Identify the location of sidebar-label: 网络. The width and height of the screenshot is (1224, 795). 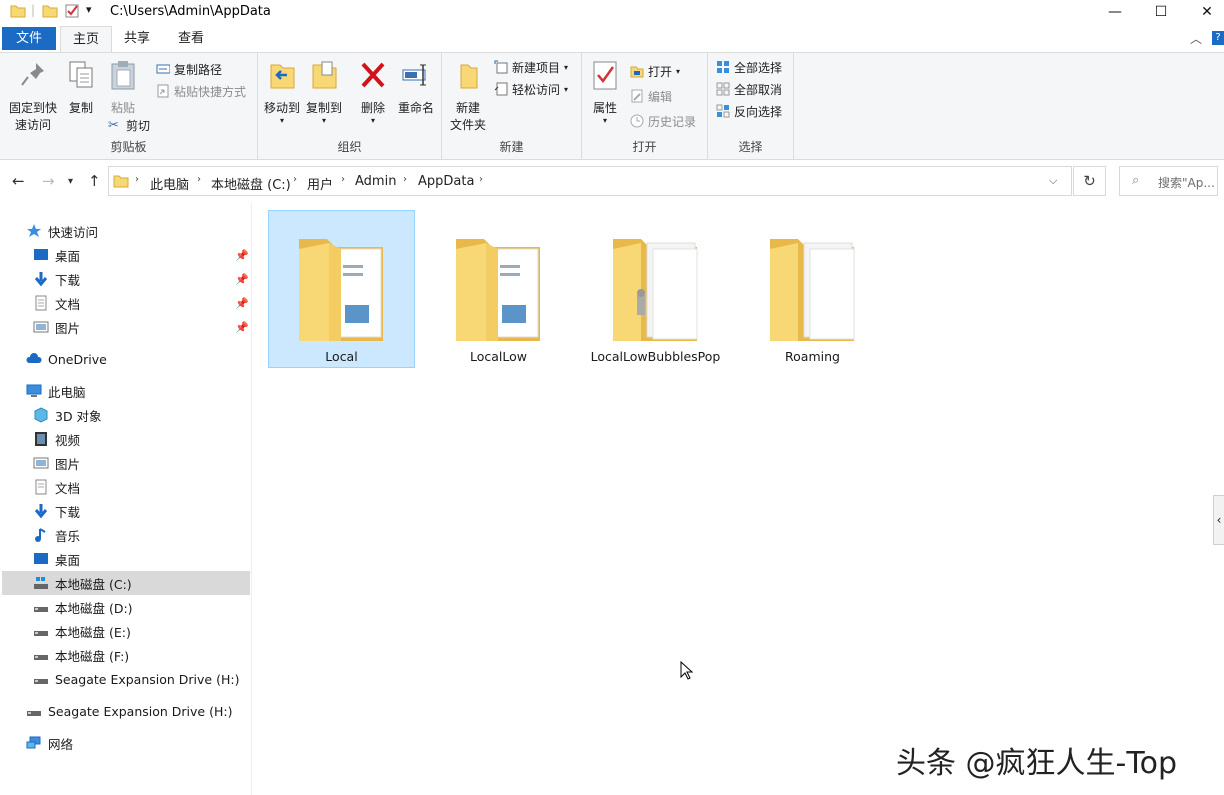
(61, 744).